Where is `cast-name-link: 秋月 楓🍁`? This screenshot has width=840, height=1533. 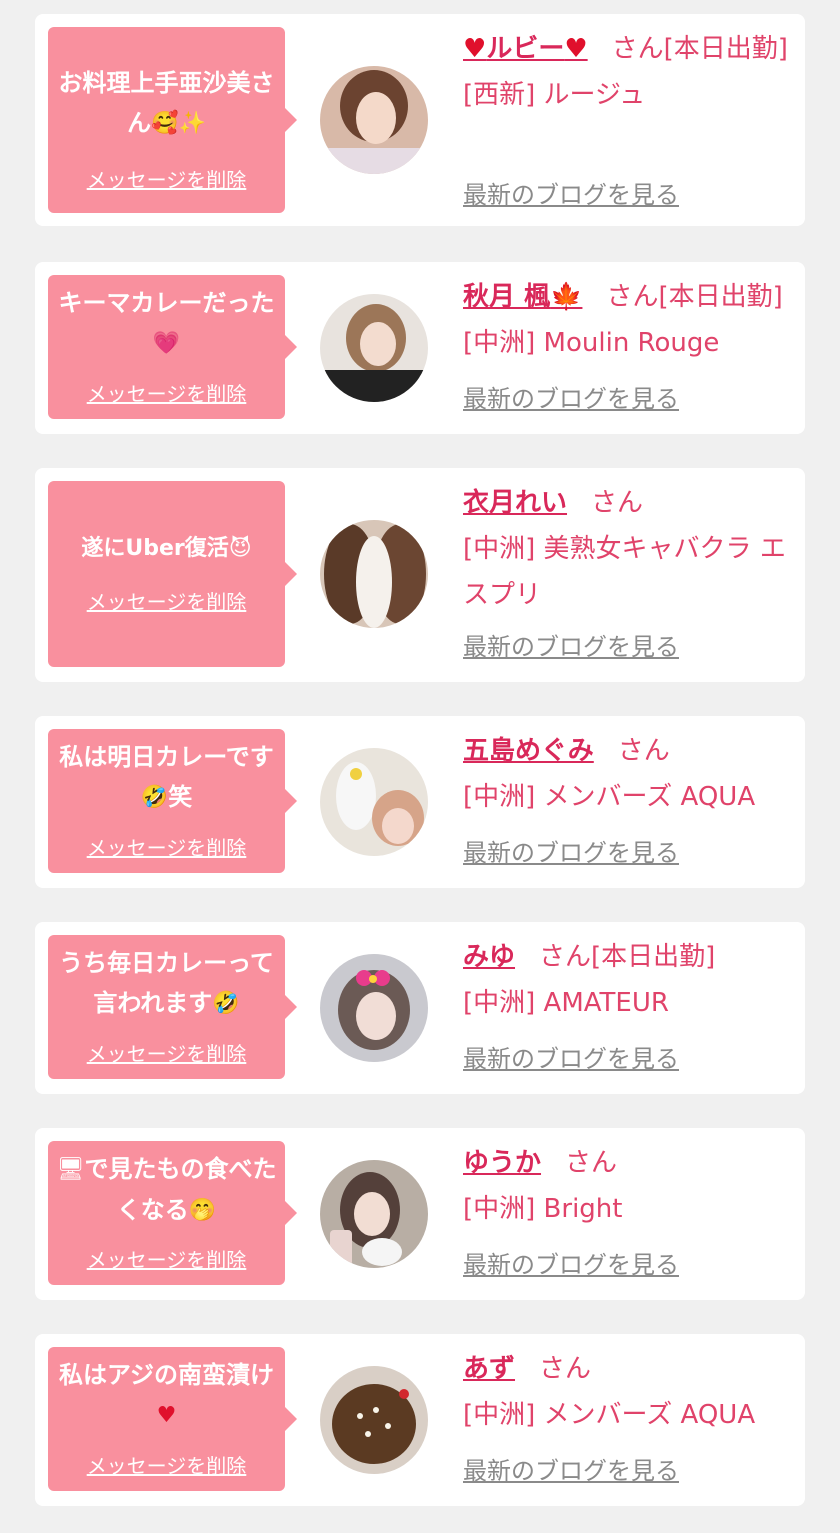
cast-name-link: 秋月 楓🍁 is located at coordinates (522, 297).